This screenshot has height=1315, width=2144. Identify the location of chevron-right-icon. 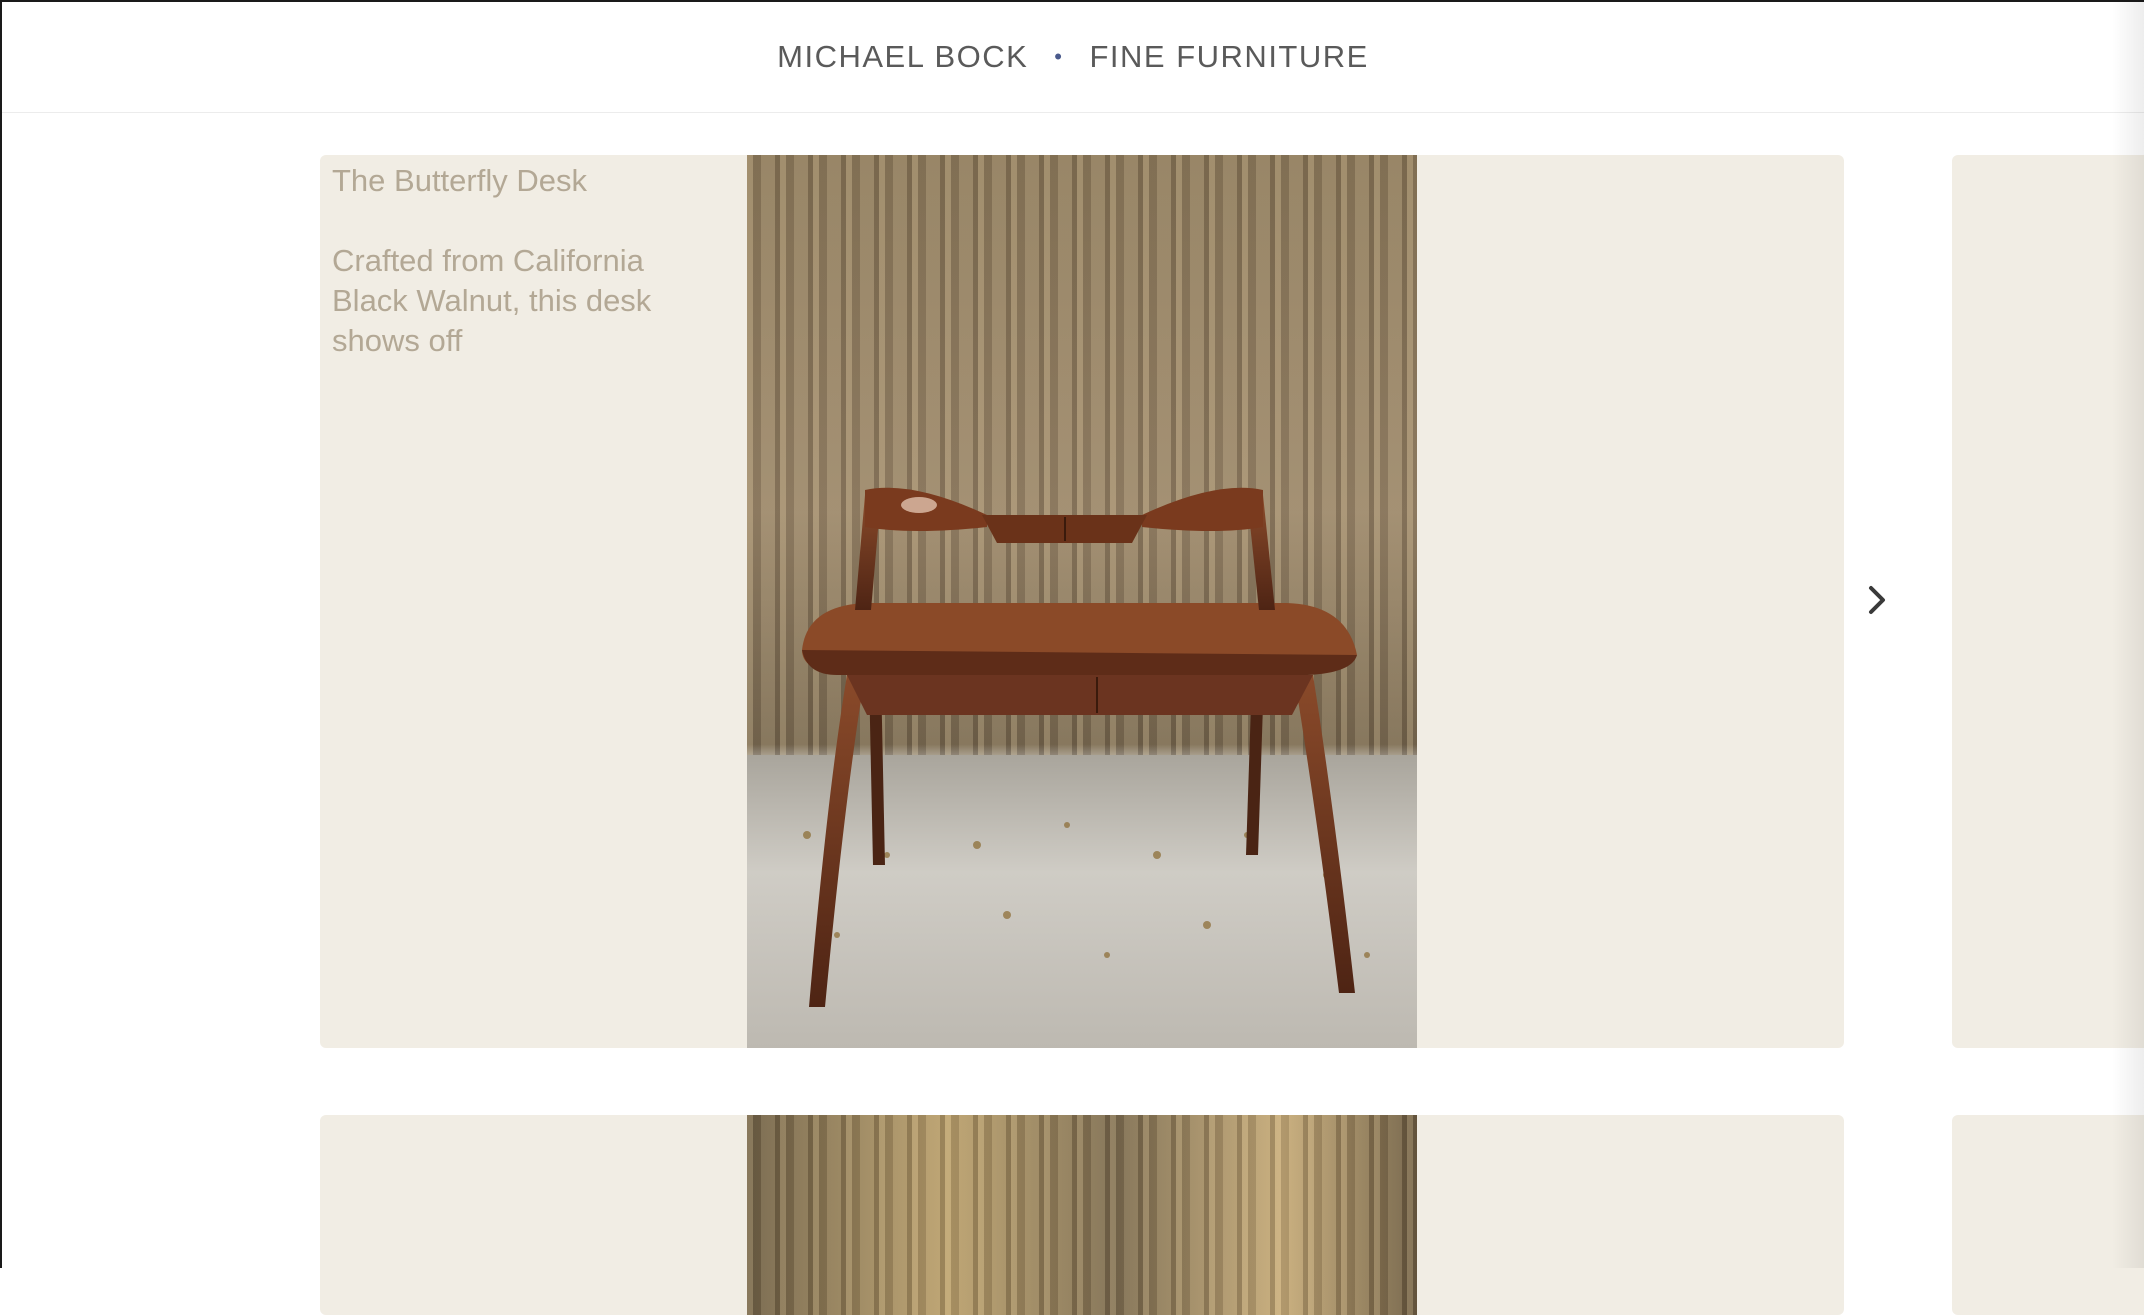
(1877, 600).